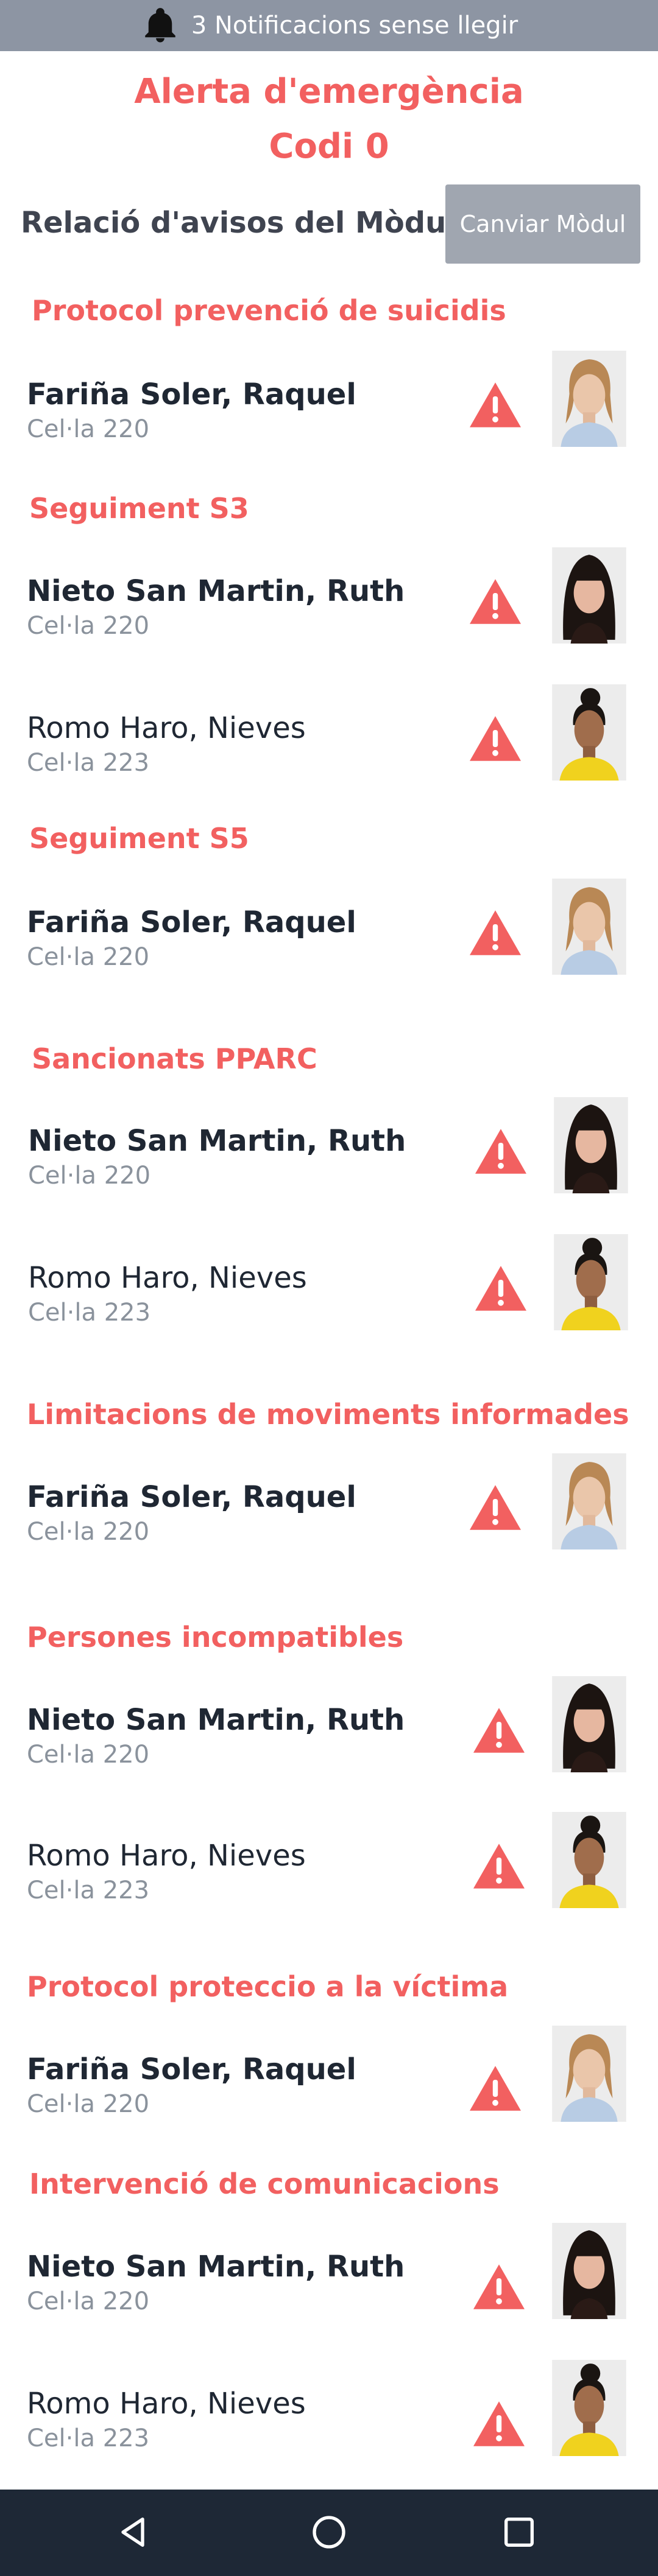 Image resolution: width=658 pixels, height=2576 pixels. What do you see at coordinates (519, 2532) in the screenshot?
I see `recents-icon` at bounding box center [519, 2532].